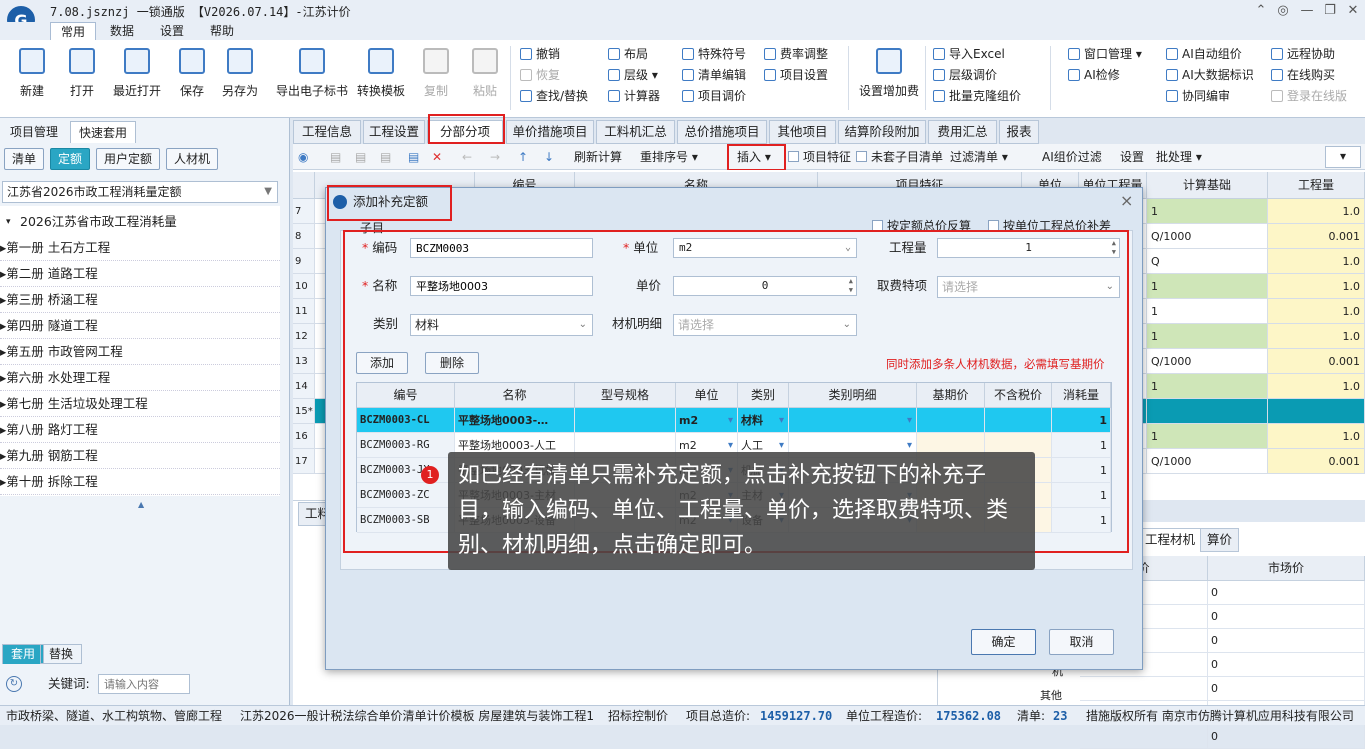 The image size is (1365, 749). Describe the element at coordinates (1343, 157) in the screenshot. I see `toolbar-dropdown: ▾` at that location.